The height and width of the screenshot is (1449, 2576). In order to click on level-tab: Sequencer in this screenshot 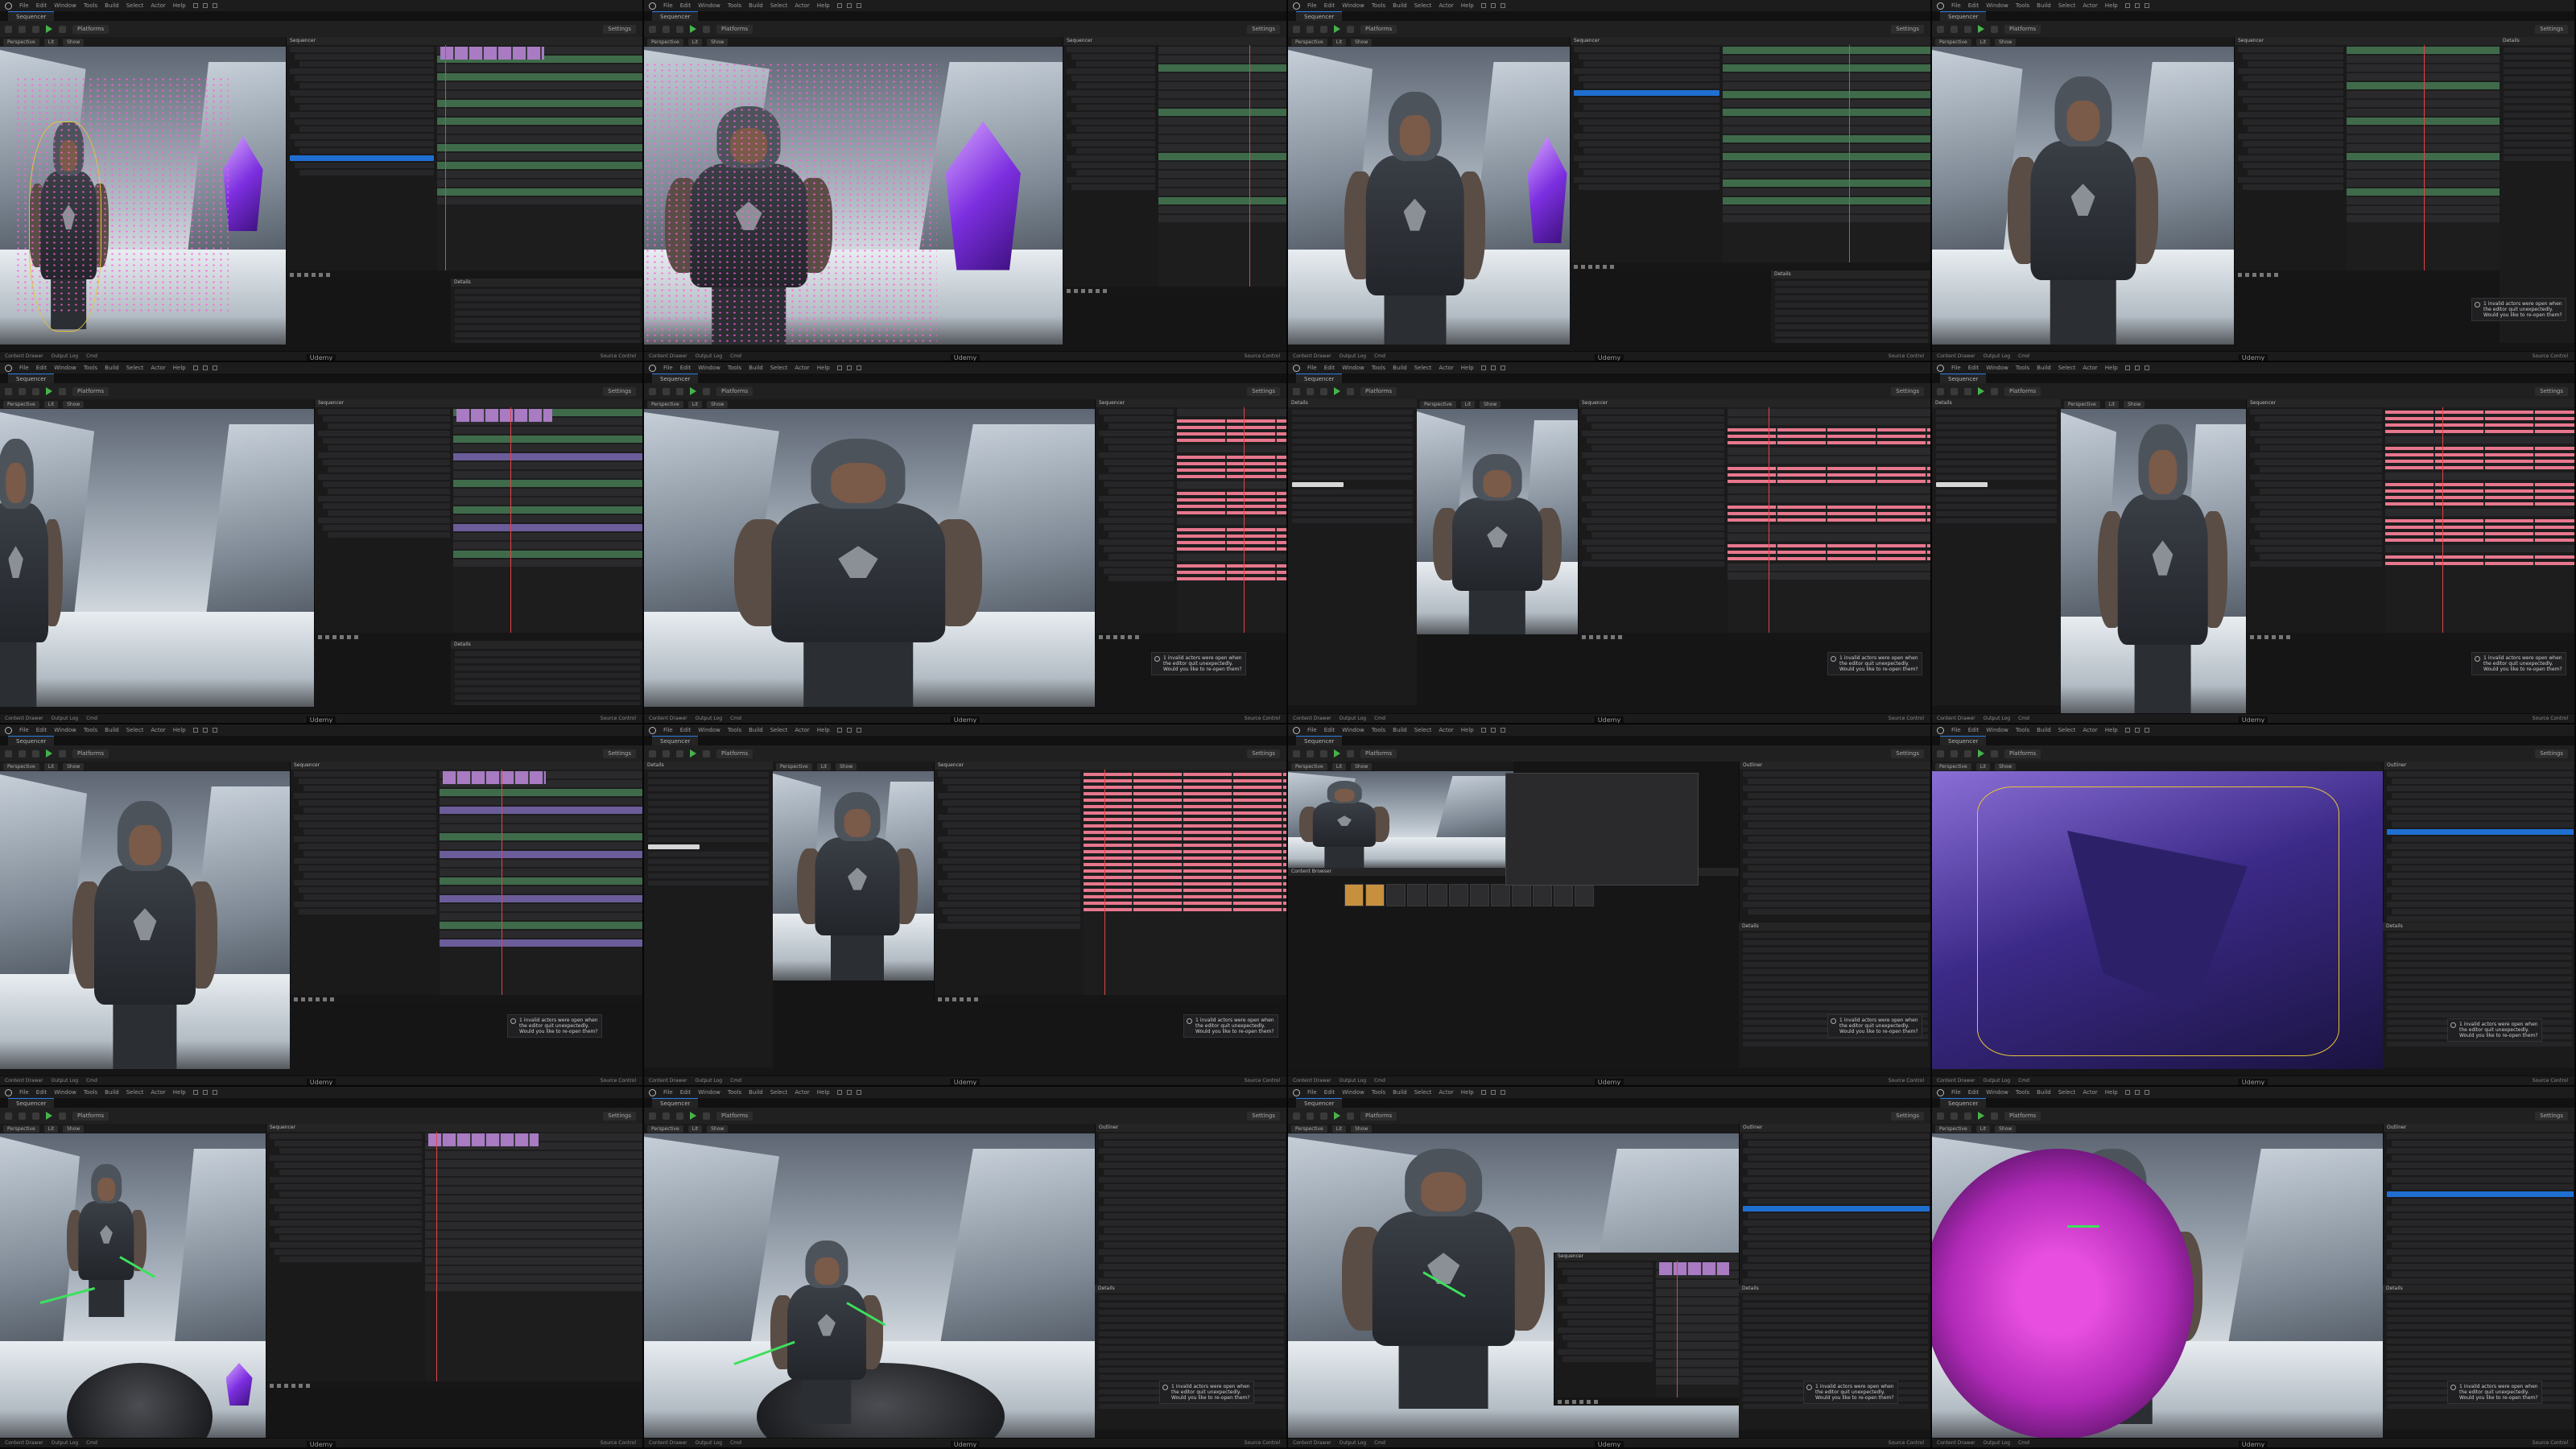, I will do `click(675, 378)`.